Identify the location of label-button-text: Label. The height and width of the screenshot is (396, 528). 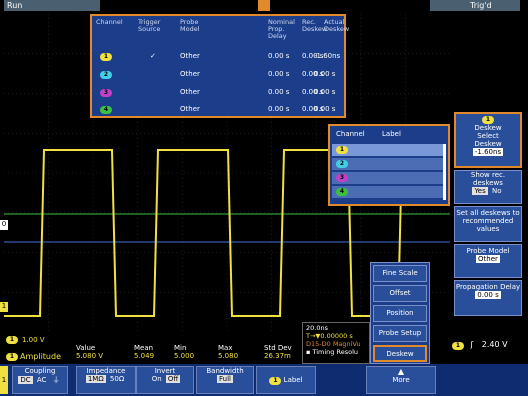
(293, 380).